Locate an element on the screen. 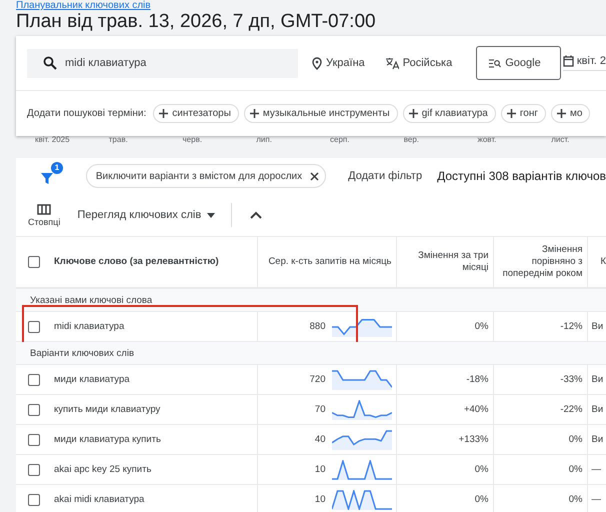 This screenshot has height=512, width=606. keyword-text: akai midi клавиатура is located at coordinates (99, 499).